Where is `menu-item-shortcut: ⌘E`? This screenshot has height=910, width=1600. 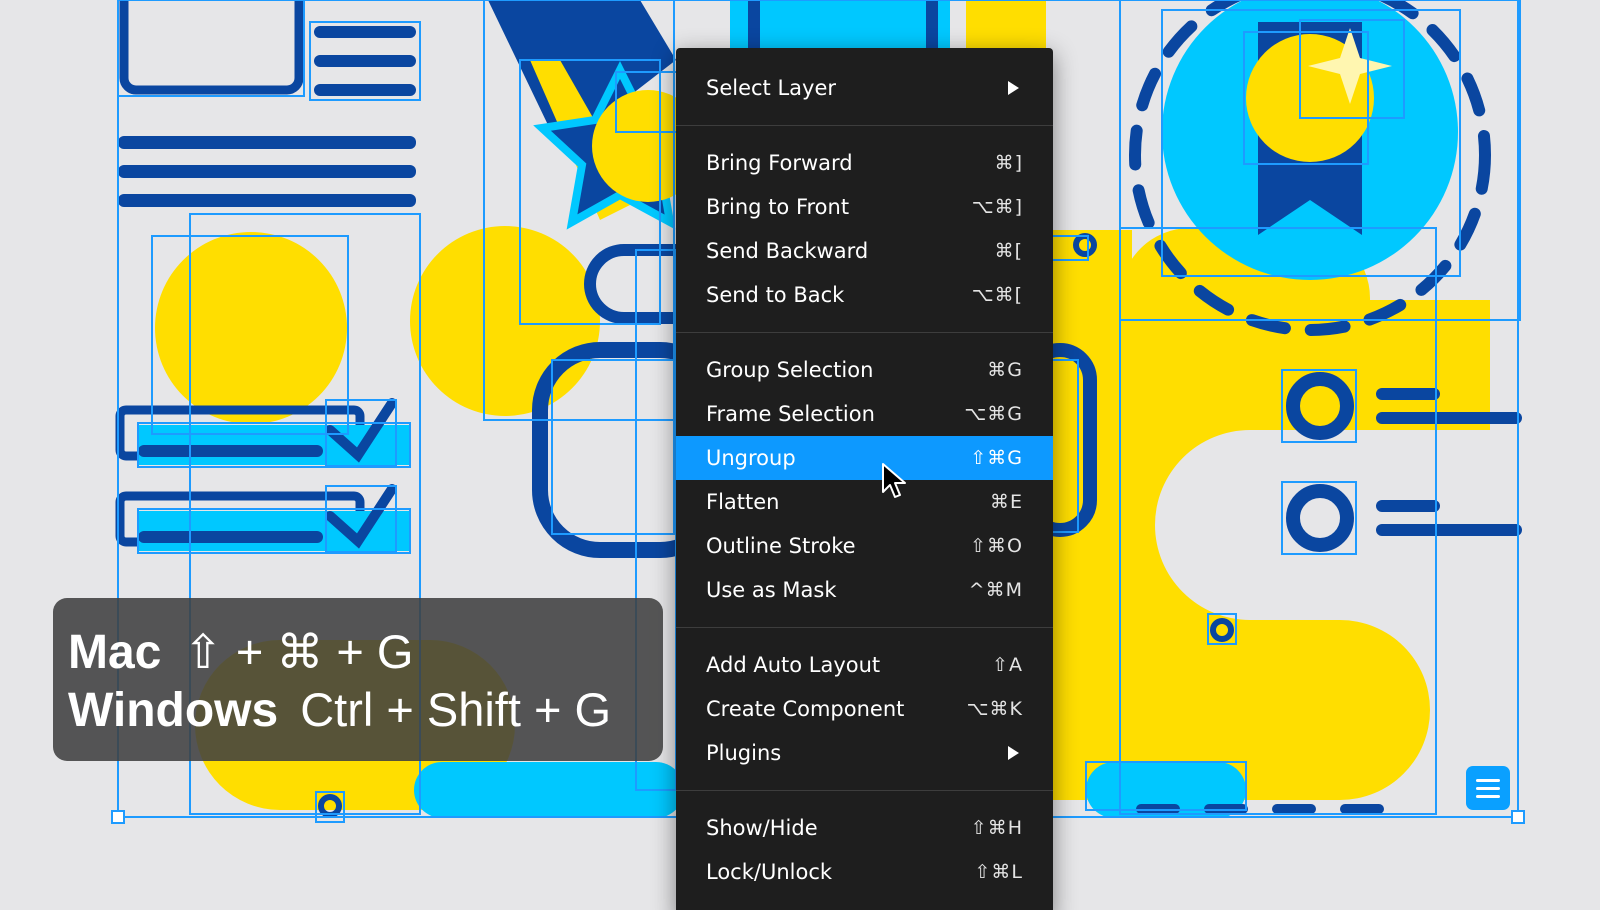 menu-item-shortcut: ⌘E is located at coordinates (1006, 502).